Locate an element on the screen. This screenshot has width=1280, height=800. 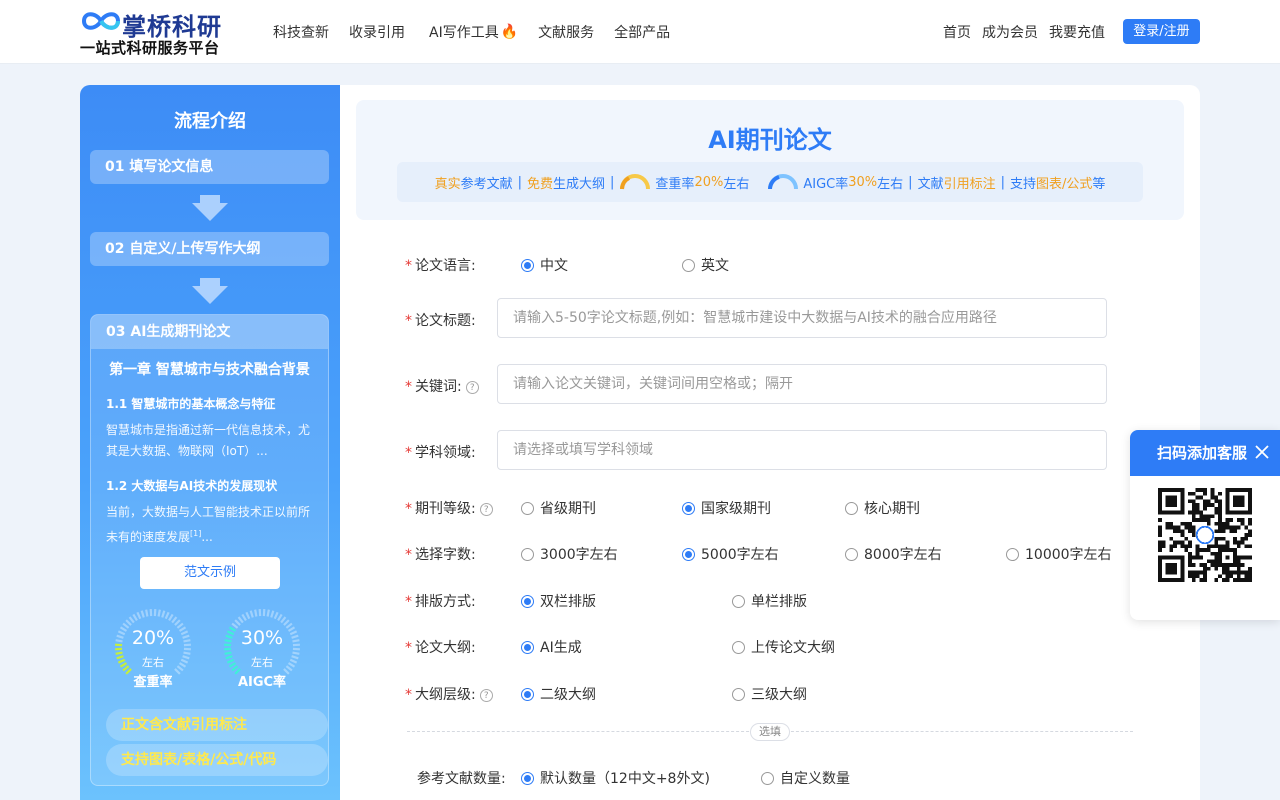
radio-level-core: 核心期刊 is located at coordinates (882, 508).